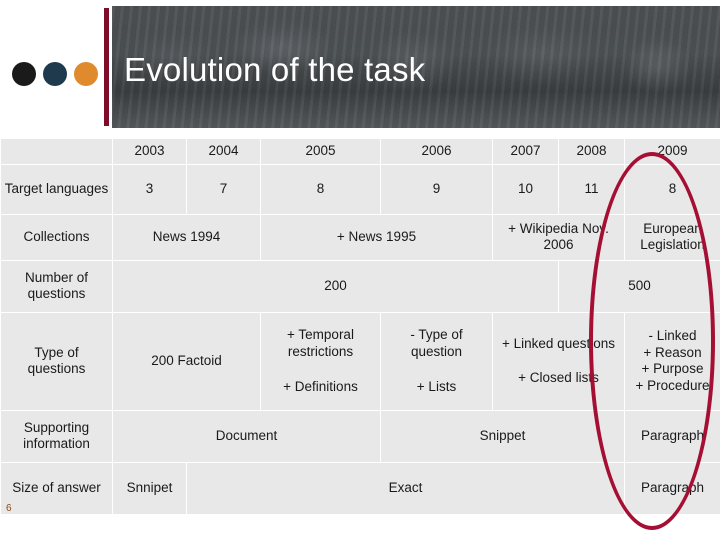  What do you see at coordinates (672, 386) in the screenshot?
I see `cell-text-line-4: + Procedure` at bounding box center [672, 386].